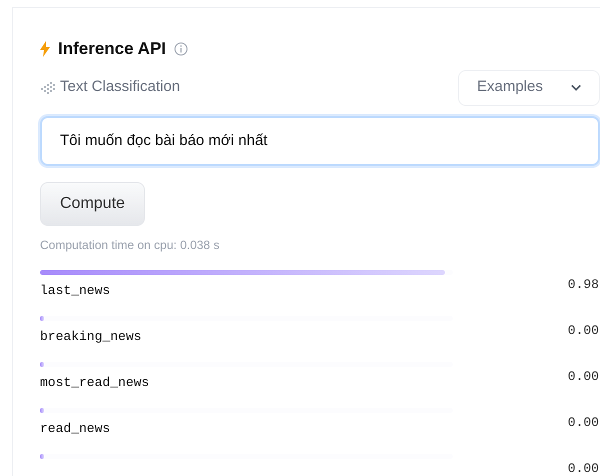 Image resolution: width=600 pixels, height=476 pixels. I want to click on score-value: 0.98, so click(583, 285).